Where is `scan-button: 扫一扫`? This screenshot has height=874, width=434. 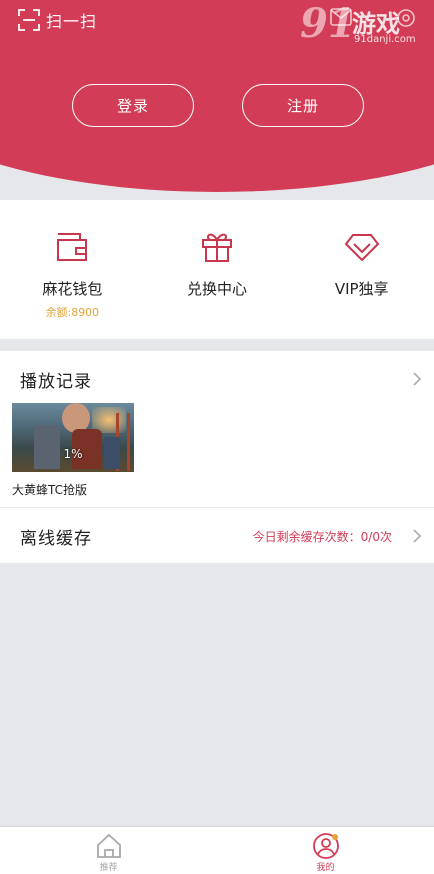
scan-button: 扫一扫 is located at coordinates (57, 20).